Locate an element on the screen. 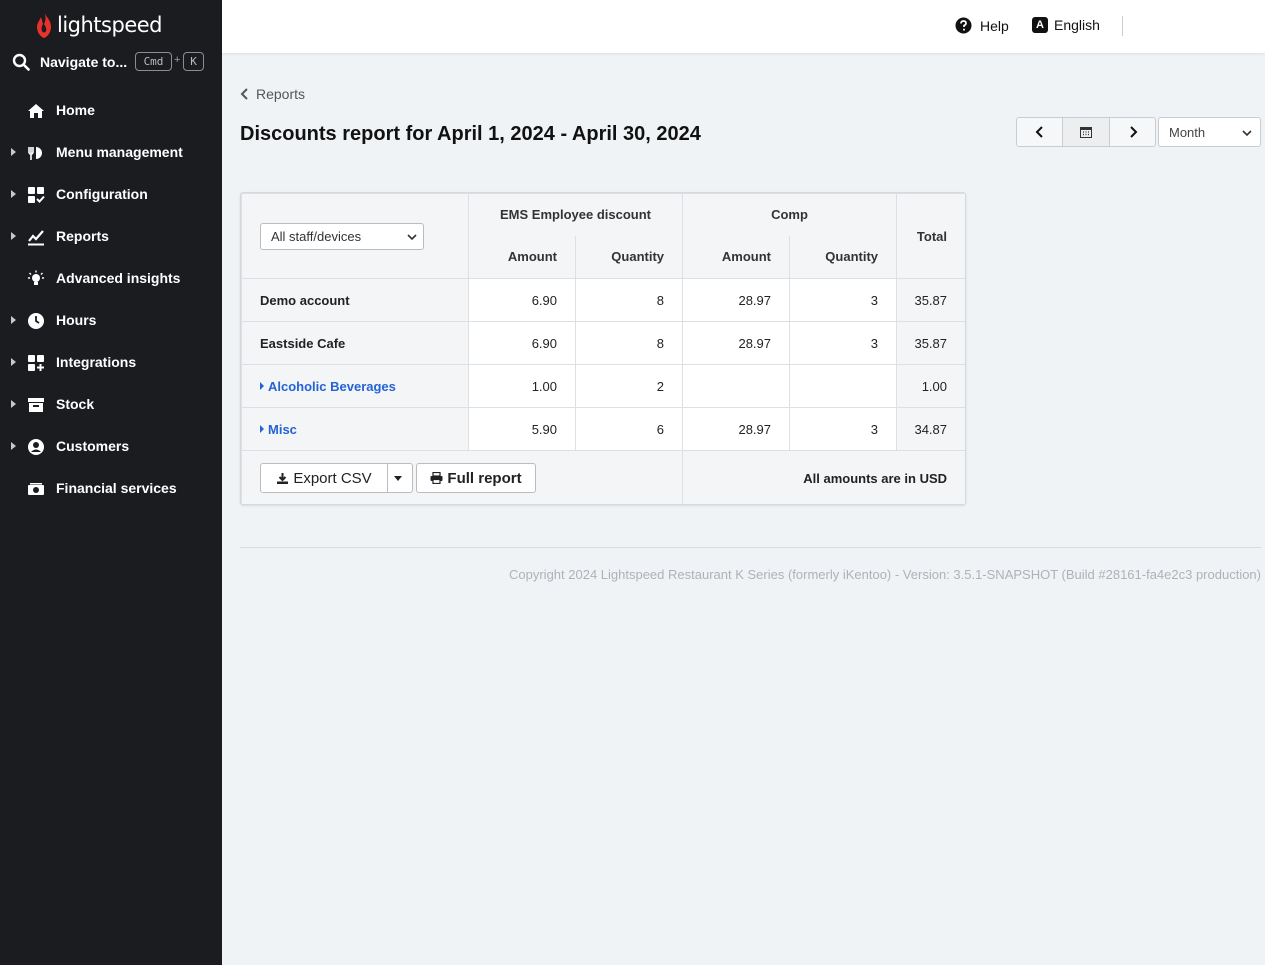 The image size is (1265, 965). navigate-to-search: Navigate to... Cmd + K is located at coordinates (112, 62).